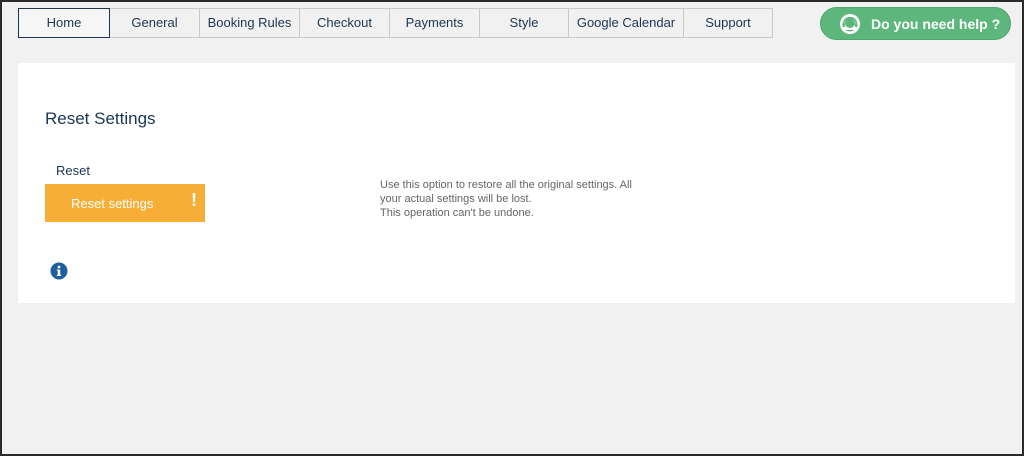  Describe the element at coordinates (100, 118) in the screenshot. I see `page-title: Reset Settings` at that location.